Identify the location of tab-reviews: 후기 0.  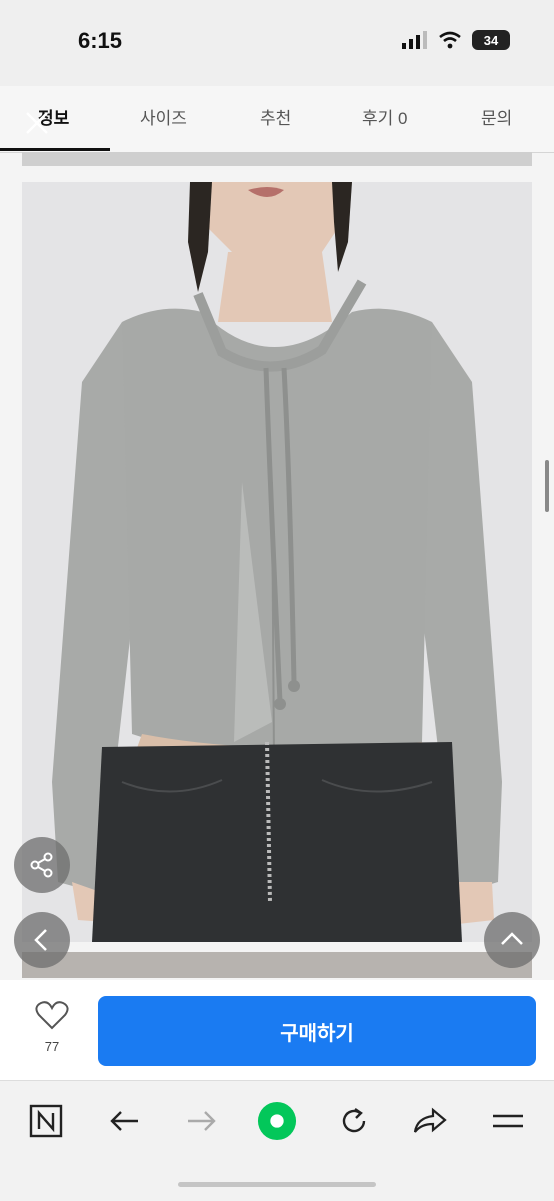
(384, 116).